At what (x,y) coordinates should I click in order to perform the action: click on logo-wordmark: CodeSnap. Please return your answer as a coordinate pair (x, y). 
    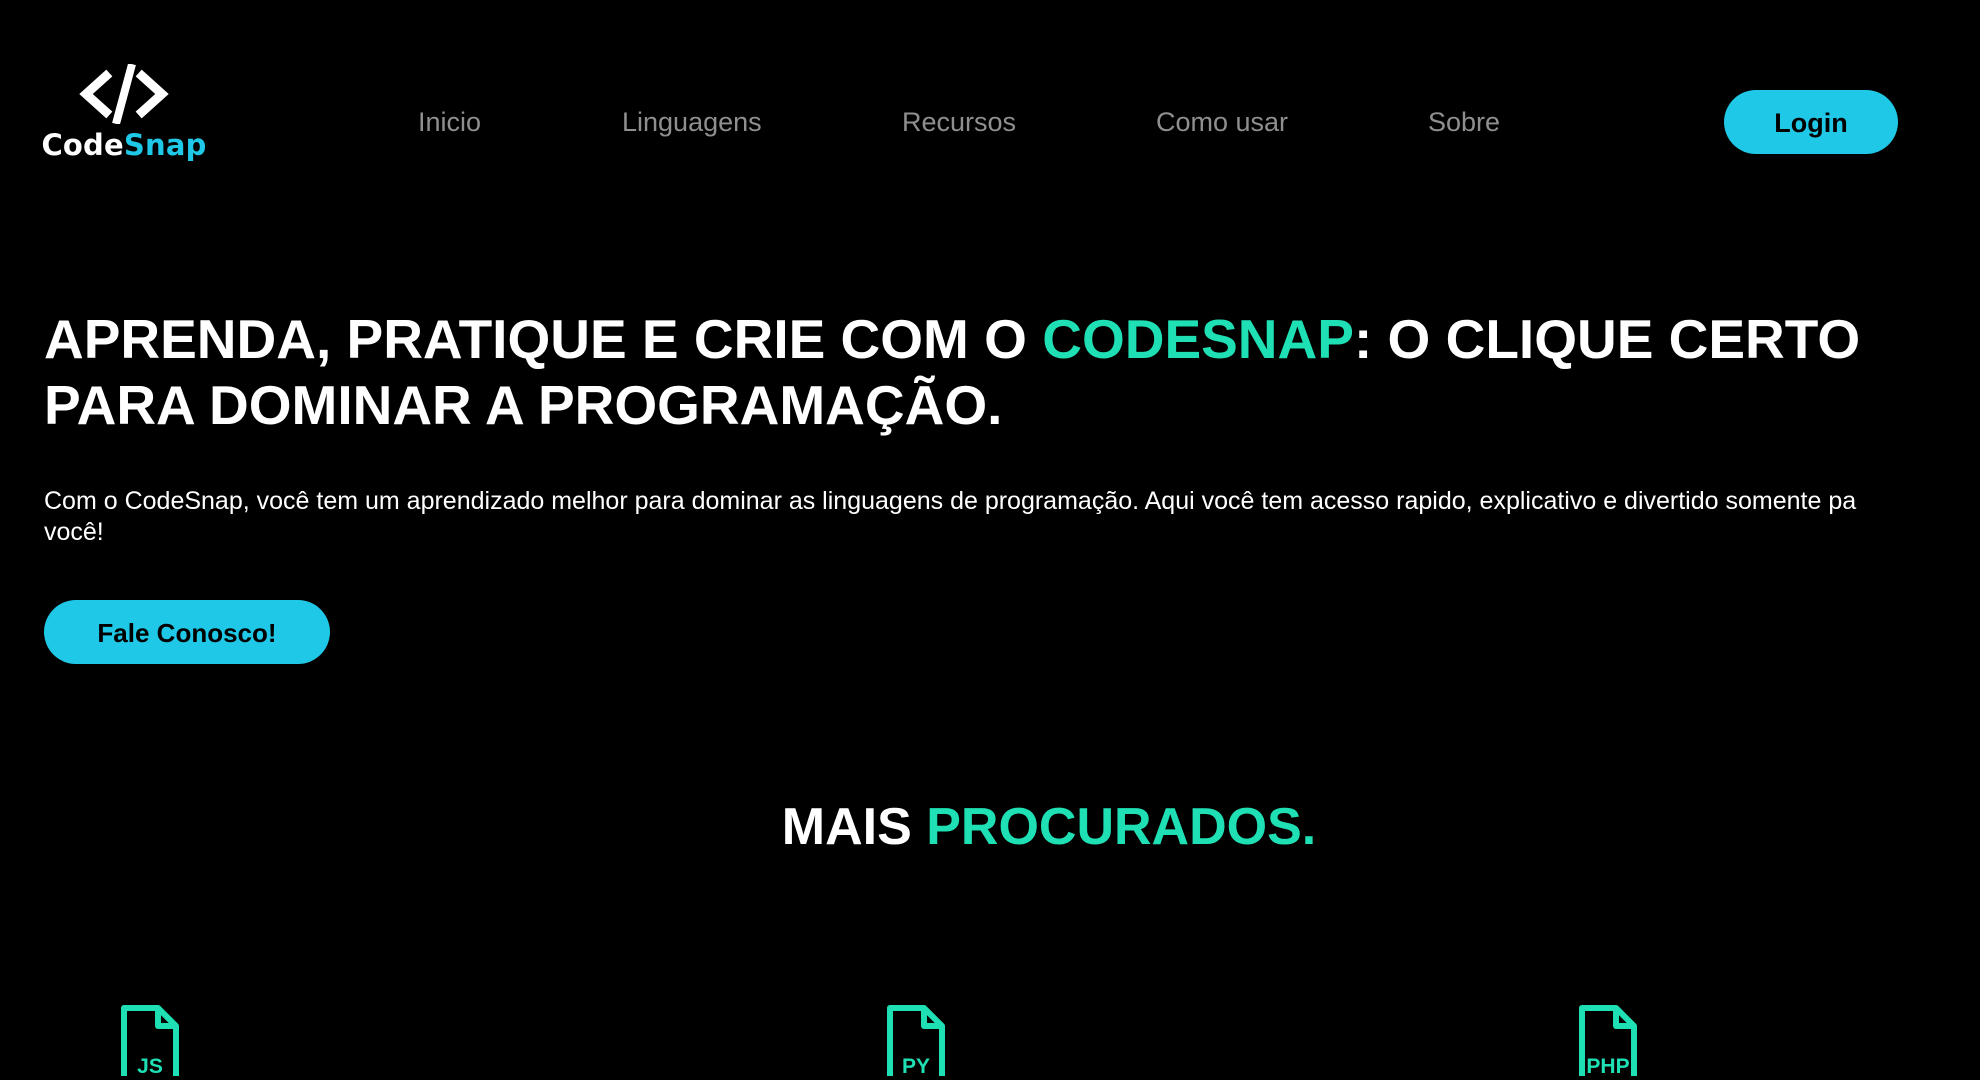
    Looking at the image, I should click on (123, 145).